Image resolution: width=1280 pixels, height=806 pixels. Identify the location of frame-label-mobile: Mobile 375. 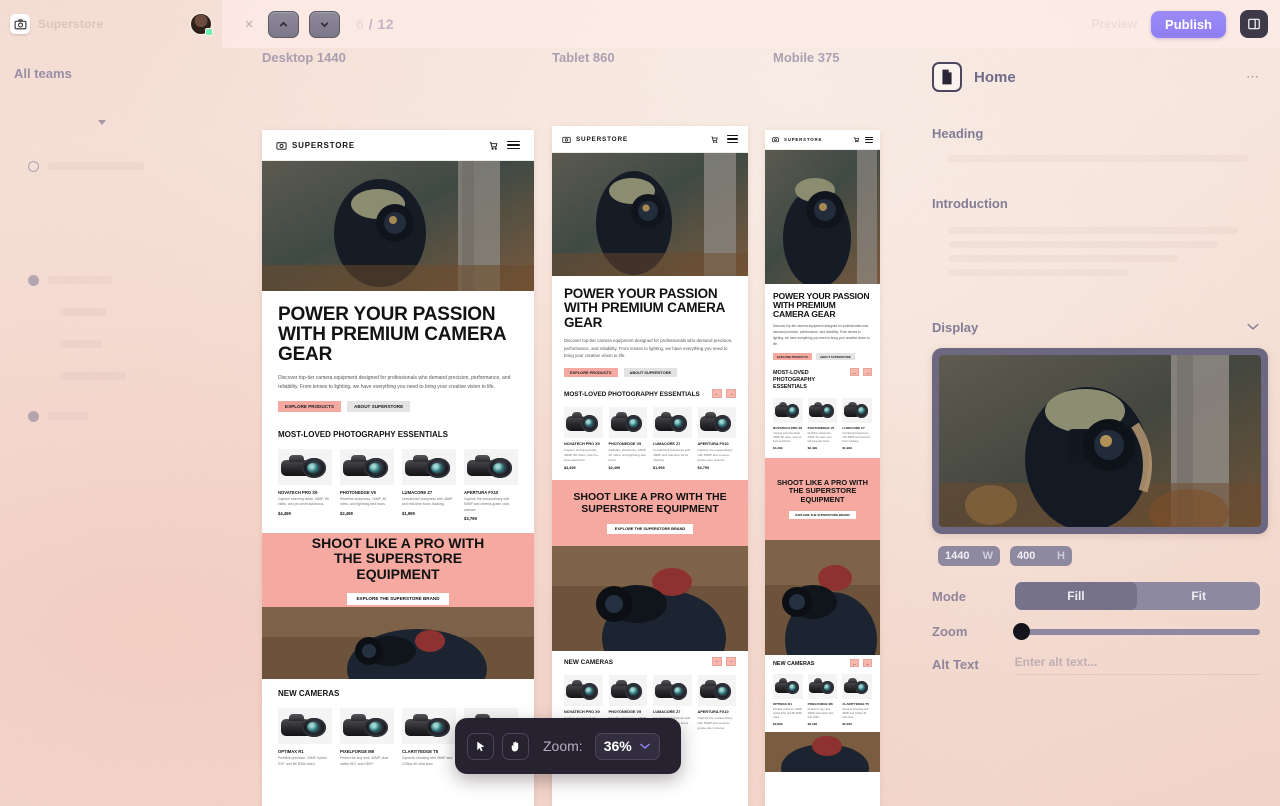
(806, 57).